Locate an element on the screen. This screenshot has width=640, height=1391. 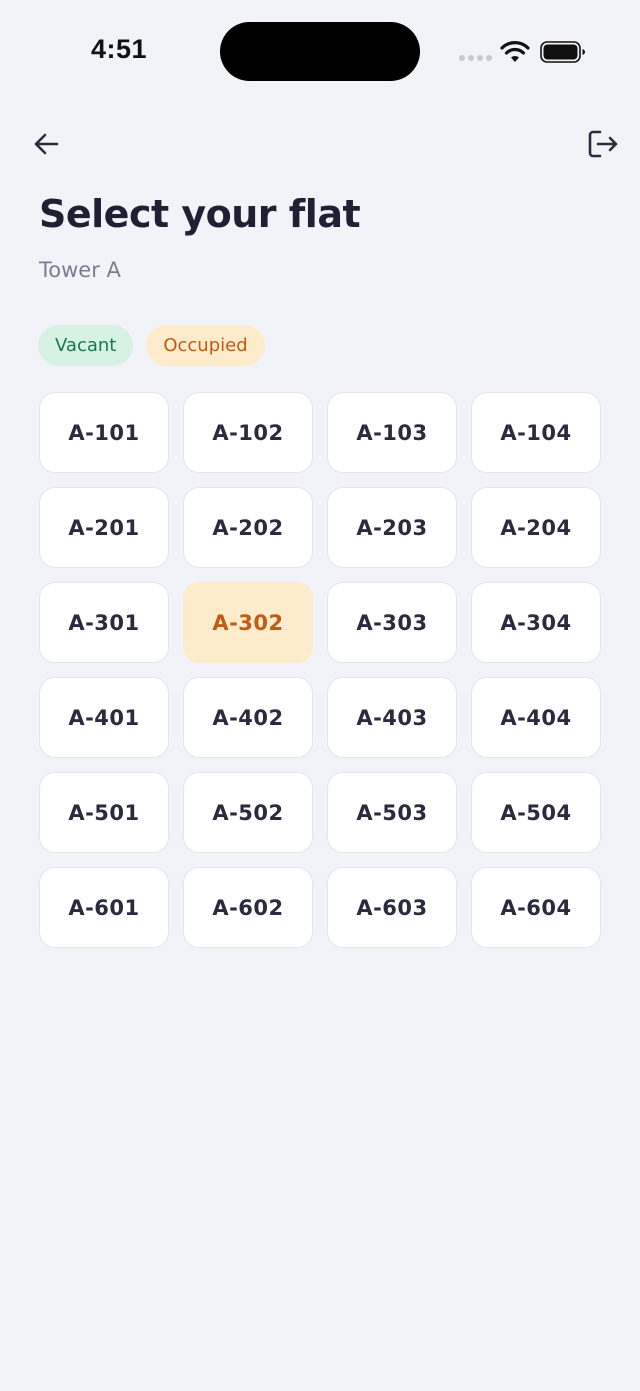
logout-icon is located at coordinates (603, 144).